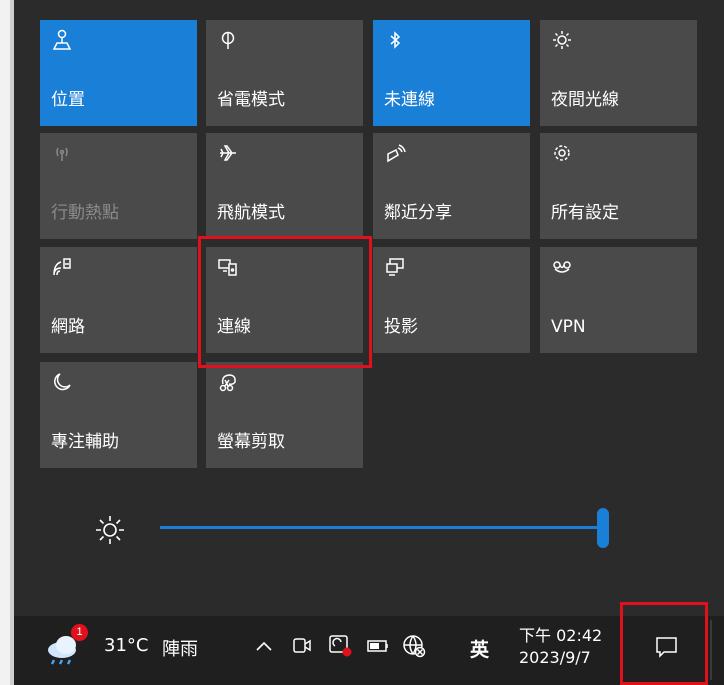  I want to click on project-icon, so click(395, 267).